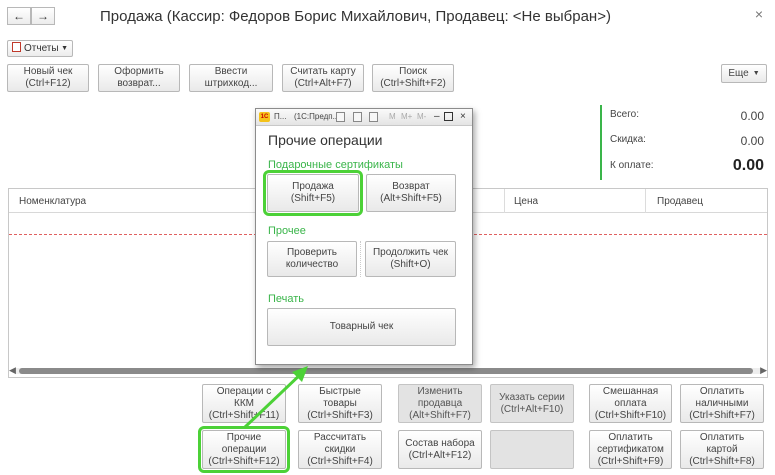 The width and height of the screenshot is (775, 475). I want to click on continue-check-label: Продолжить чек, so click(410, 252).